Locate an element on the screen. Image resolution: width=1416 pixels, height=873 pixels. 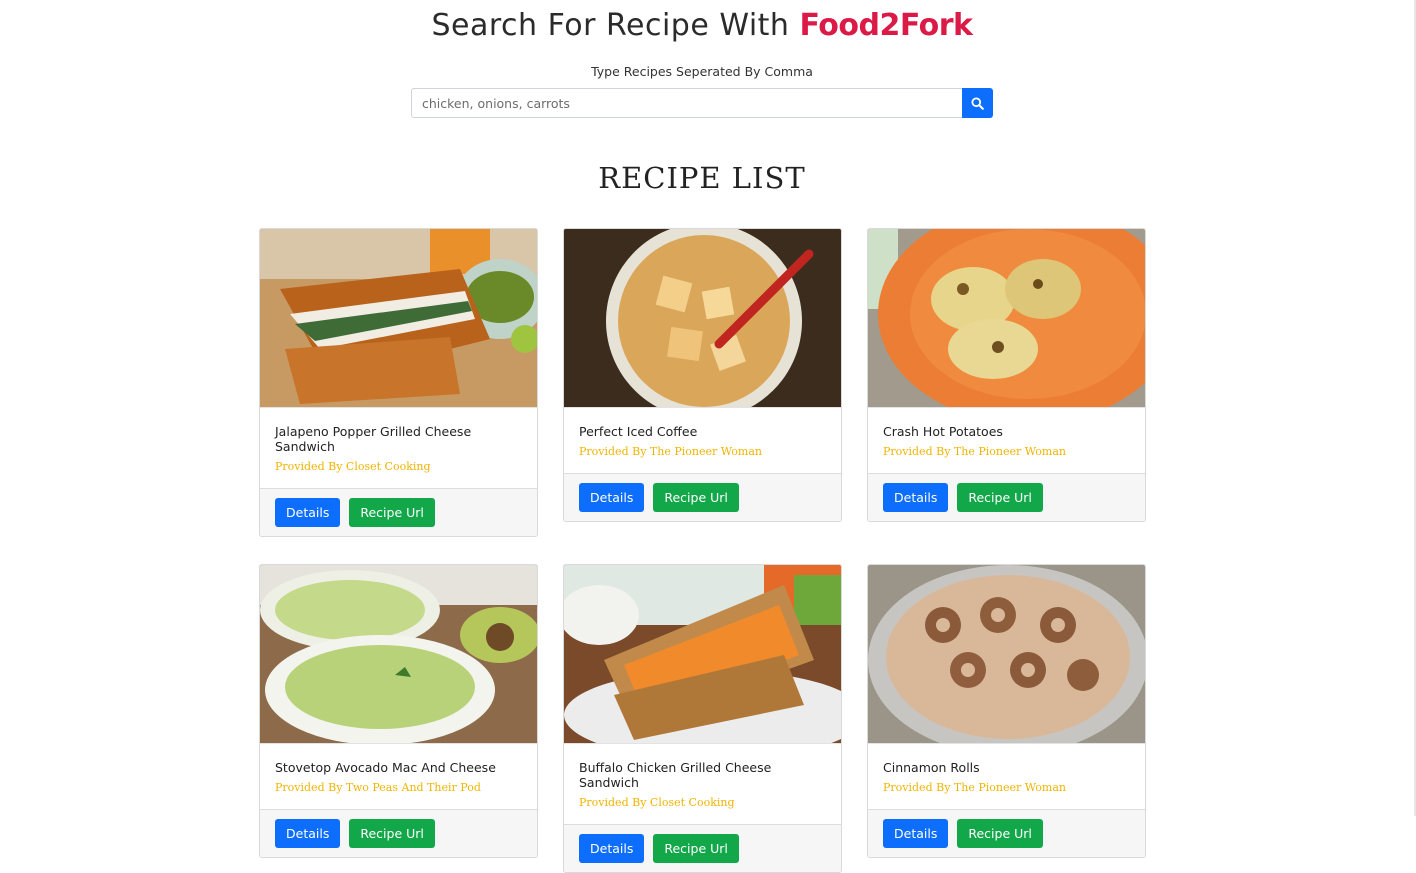
search-button is located at coordinates (977, 103).